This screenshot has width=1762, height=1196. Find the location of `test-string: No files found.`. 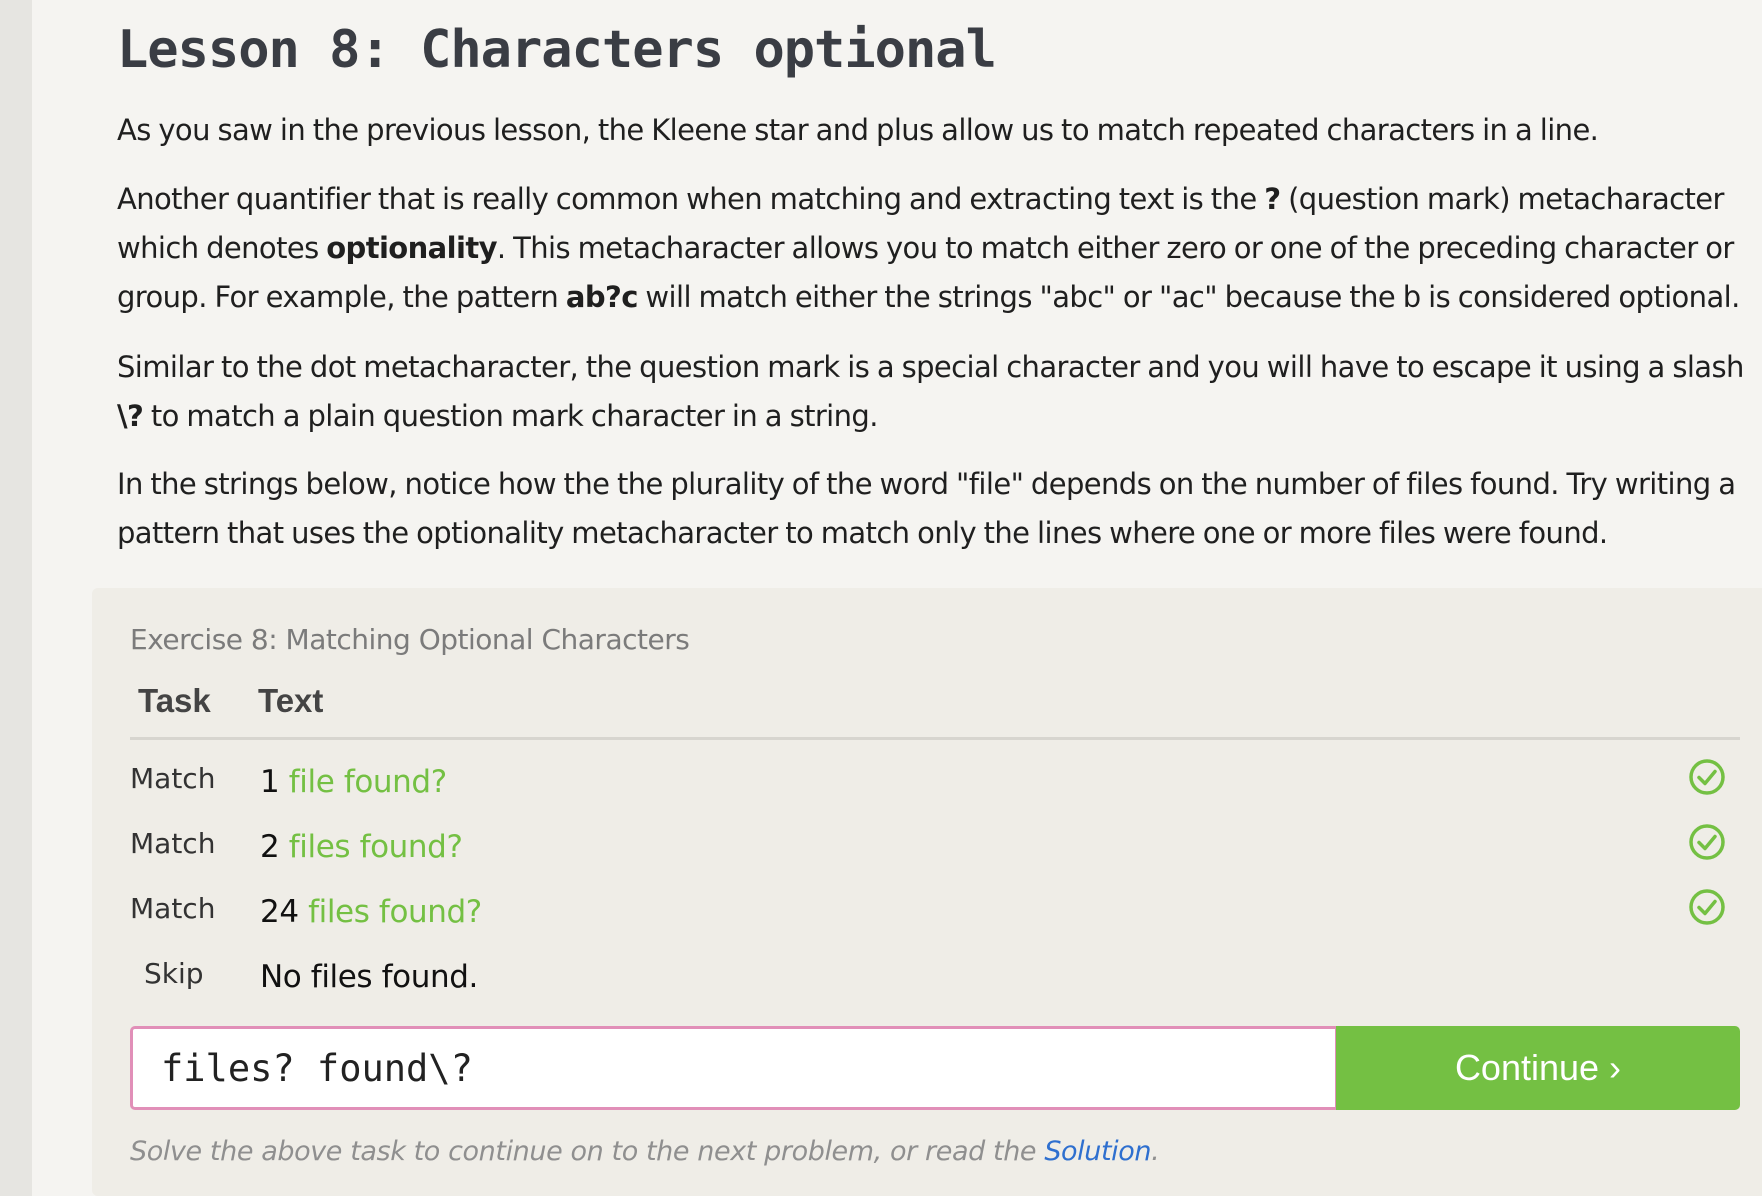

test-string: No files found. is located at coordinates (369, 977).